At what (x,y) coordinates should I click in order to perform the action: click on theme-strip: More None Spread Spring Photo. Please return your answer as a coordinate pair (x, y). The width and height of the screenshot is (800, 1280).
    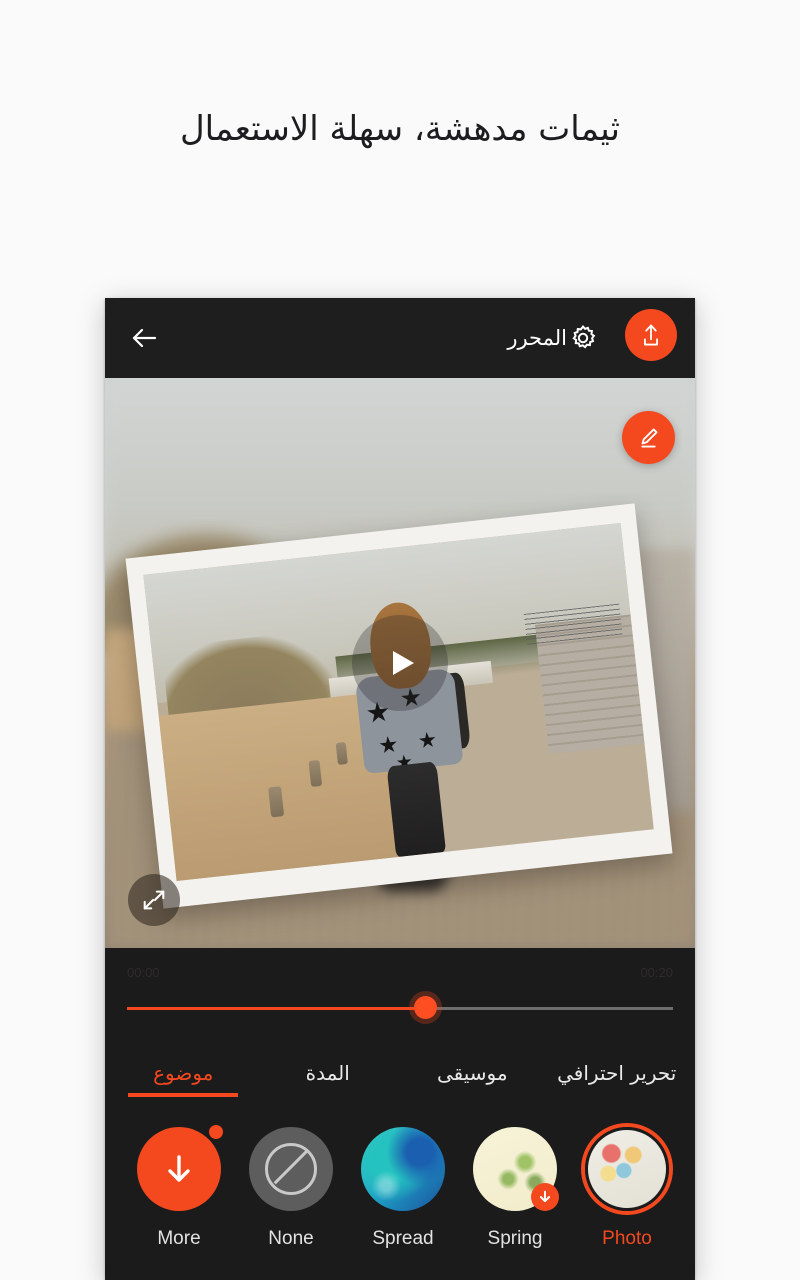
    Looking at the image, I should click on (400, 1188).